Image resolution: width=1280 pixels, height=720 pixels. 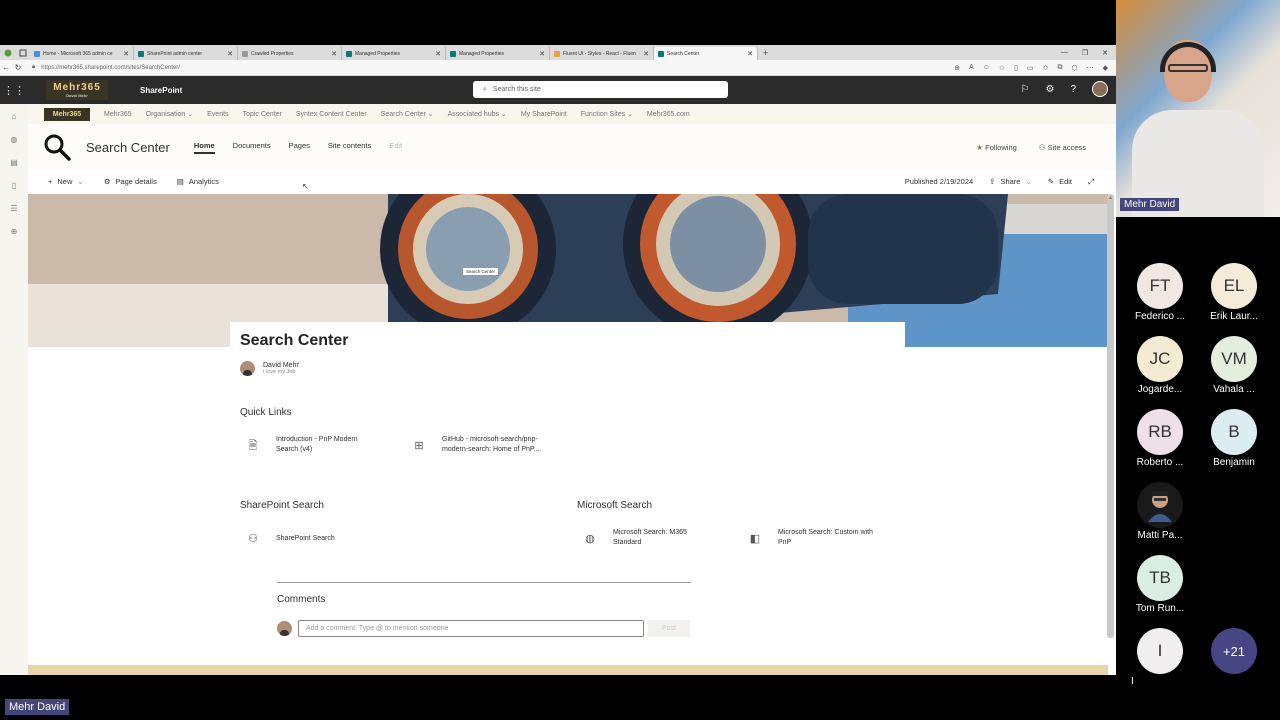 I want to click on zoom-icon: ⊕, so click(x=957, y=68).